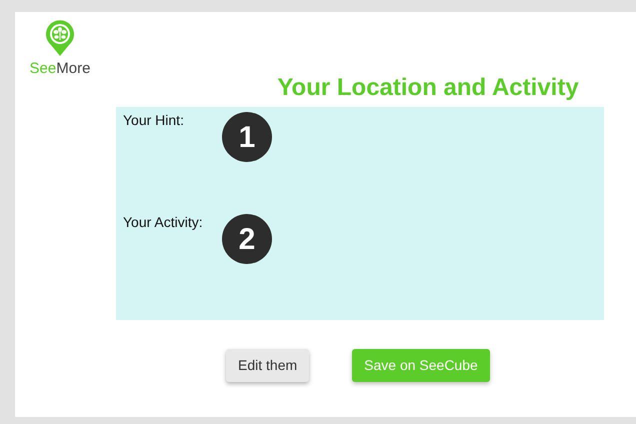 Image resolution: width=636 pixels, height=424 pixels. What do you see at coordinates (60, 68) in the screenshot?
I see `logo-wordmark: SeeMore` at bounding box center [60, 68].